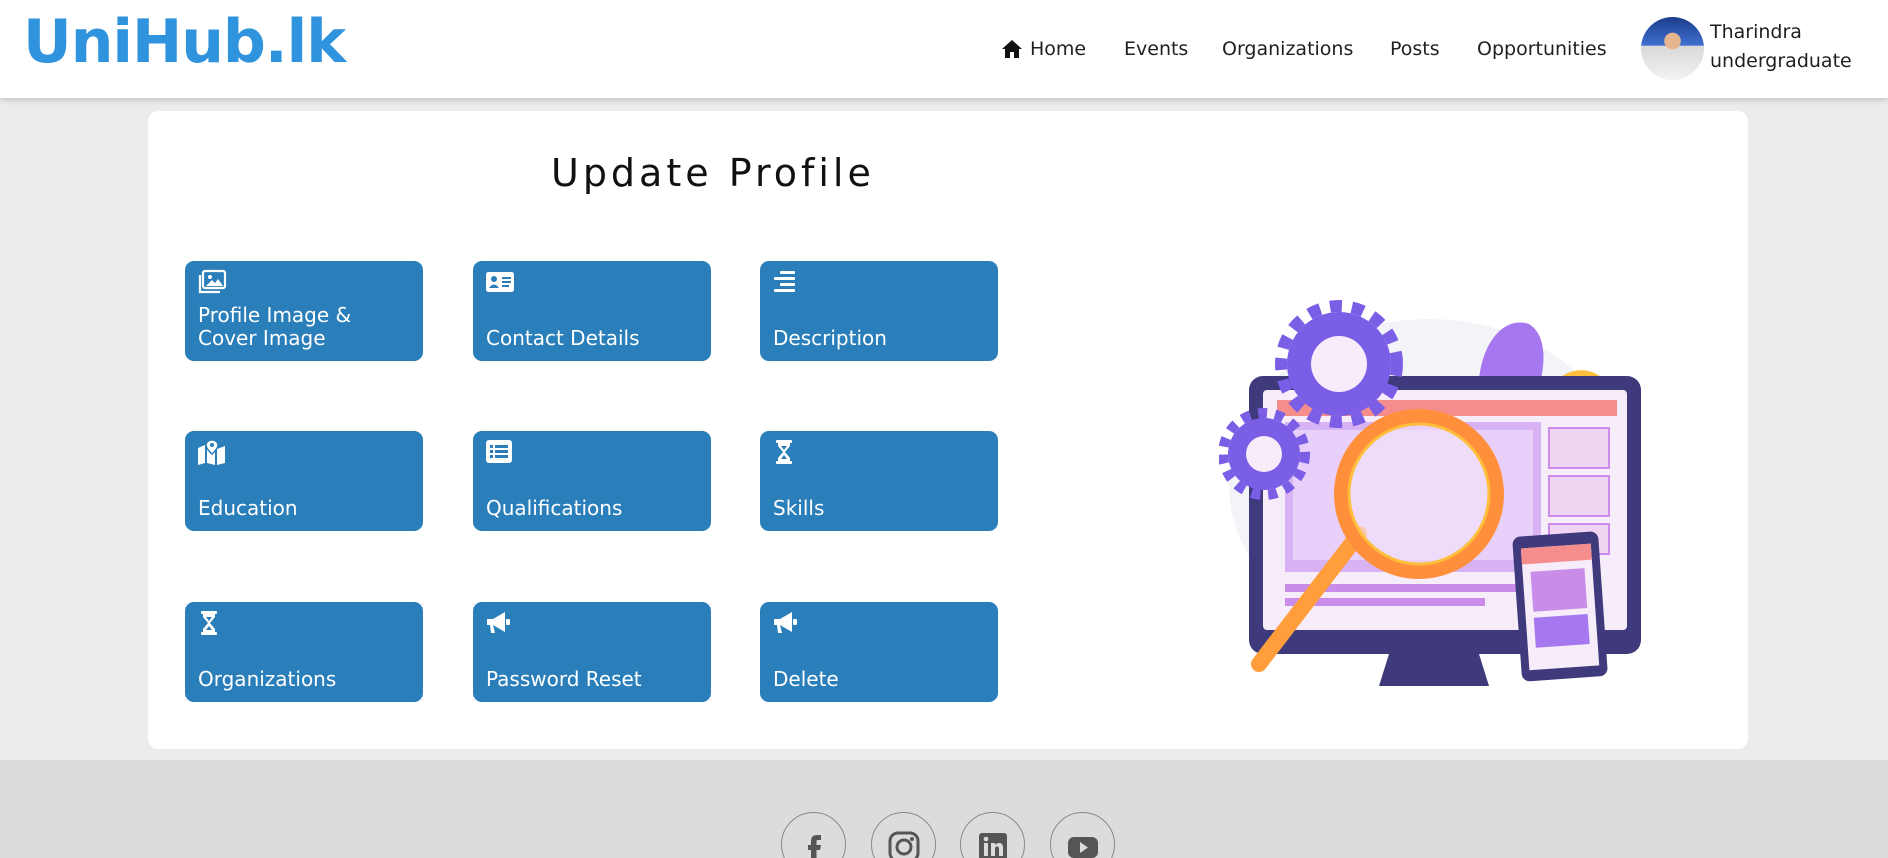 The width and height of the screenshot is (1888, 858). I want to click on align-right-icon, so click(784, 281).